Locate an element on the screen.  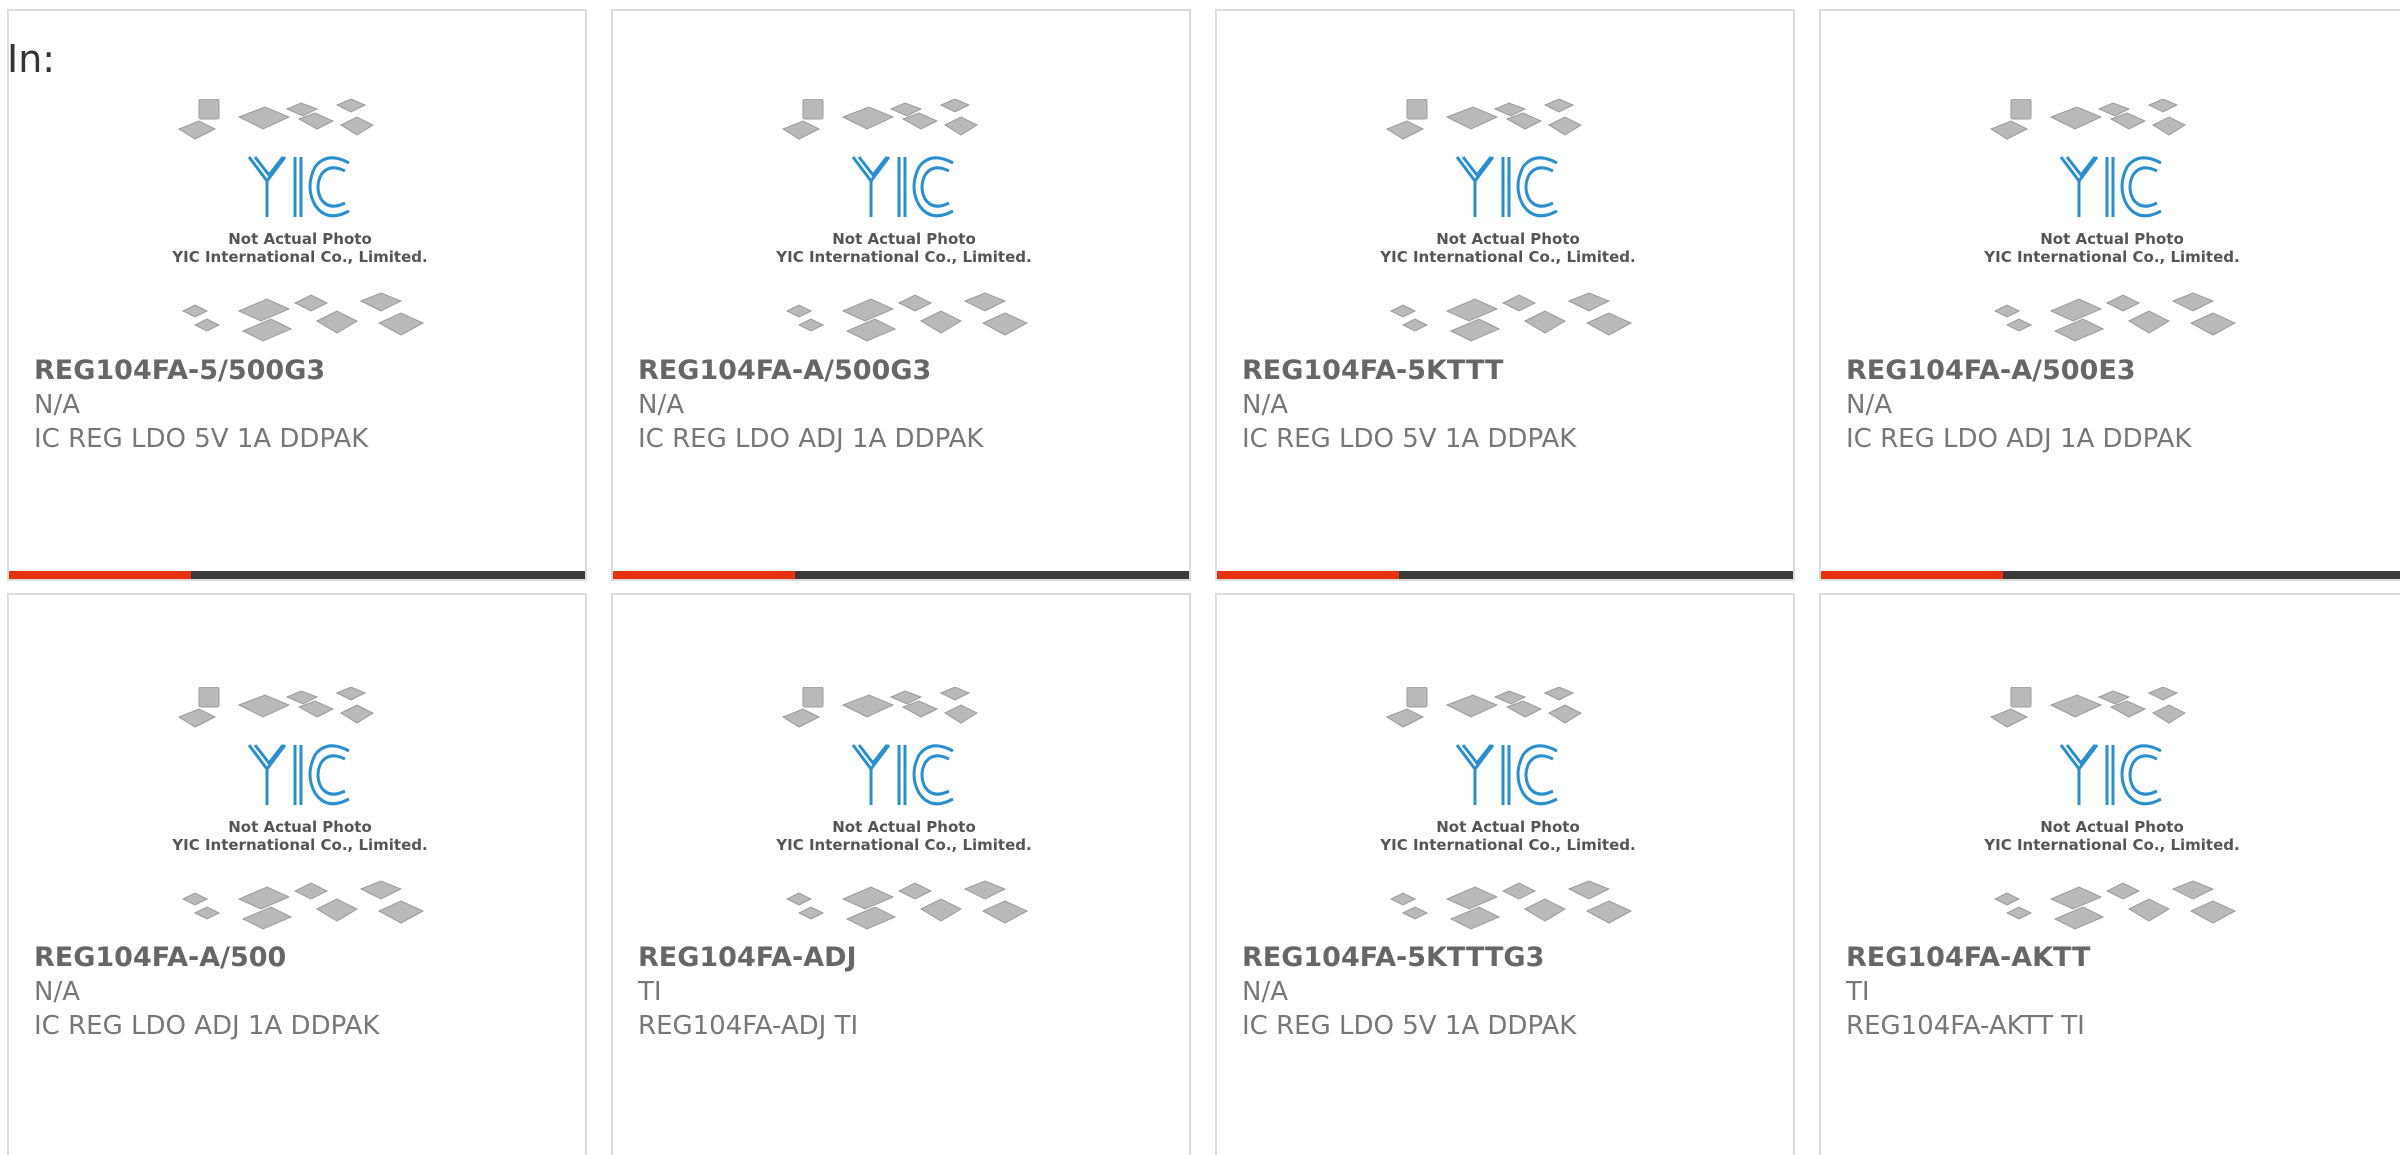
product-part-number: REG104FA-A/500G3 is located at coordinates (908, 371).